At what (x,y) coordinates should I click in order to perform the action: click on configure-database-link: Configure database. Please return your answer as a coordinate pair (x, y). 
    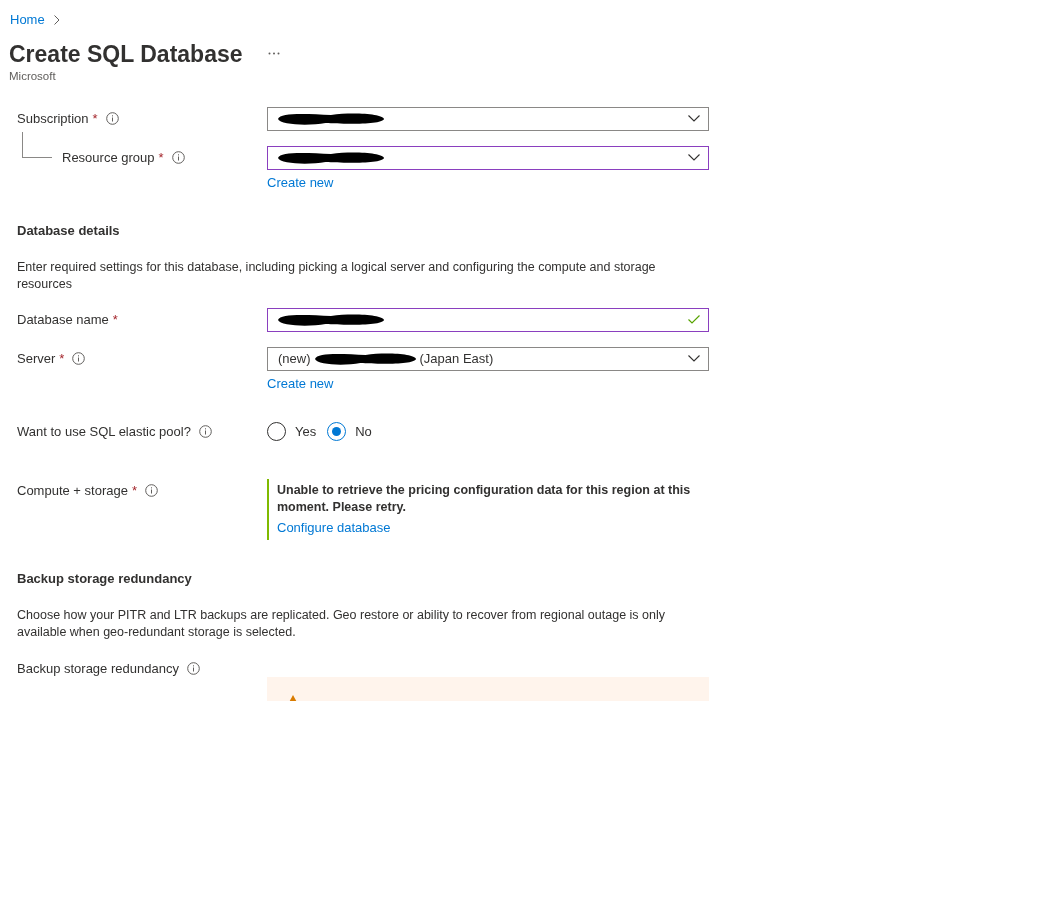
    Looking at the image, I should click on (334, 527).